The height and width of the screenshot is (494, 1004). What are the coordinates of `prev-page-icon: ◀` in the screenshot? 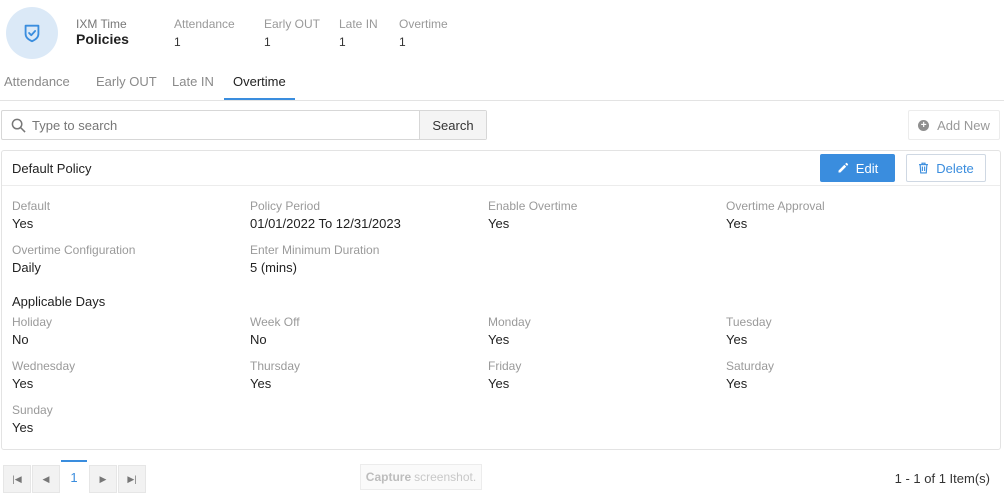 It's located at (46, 479).